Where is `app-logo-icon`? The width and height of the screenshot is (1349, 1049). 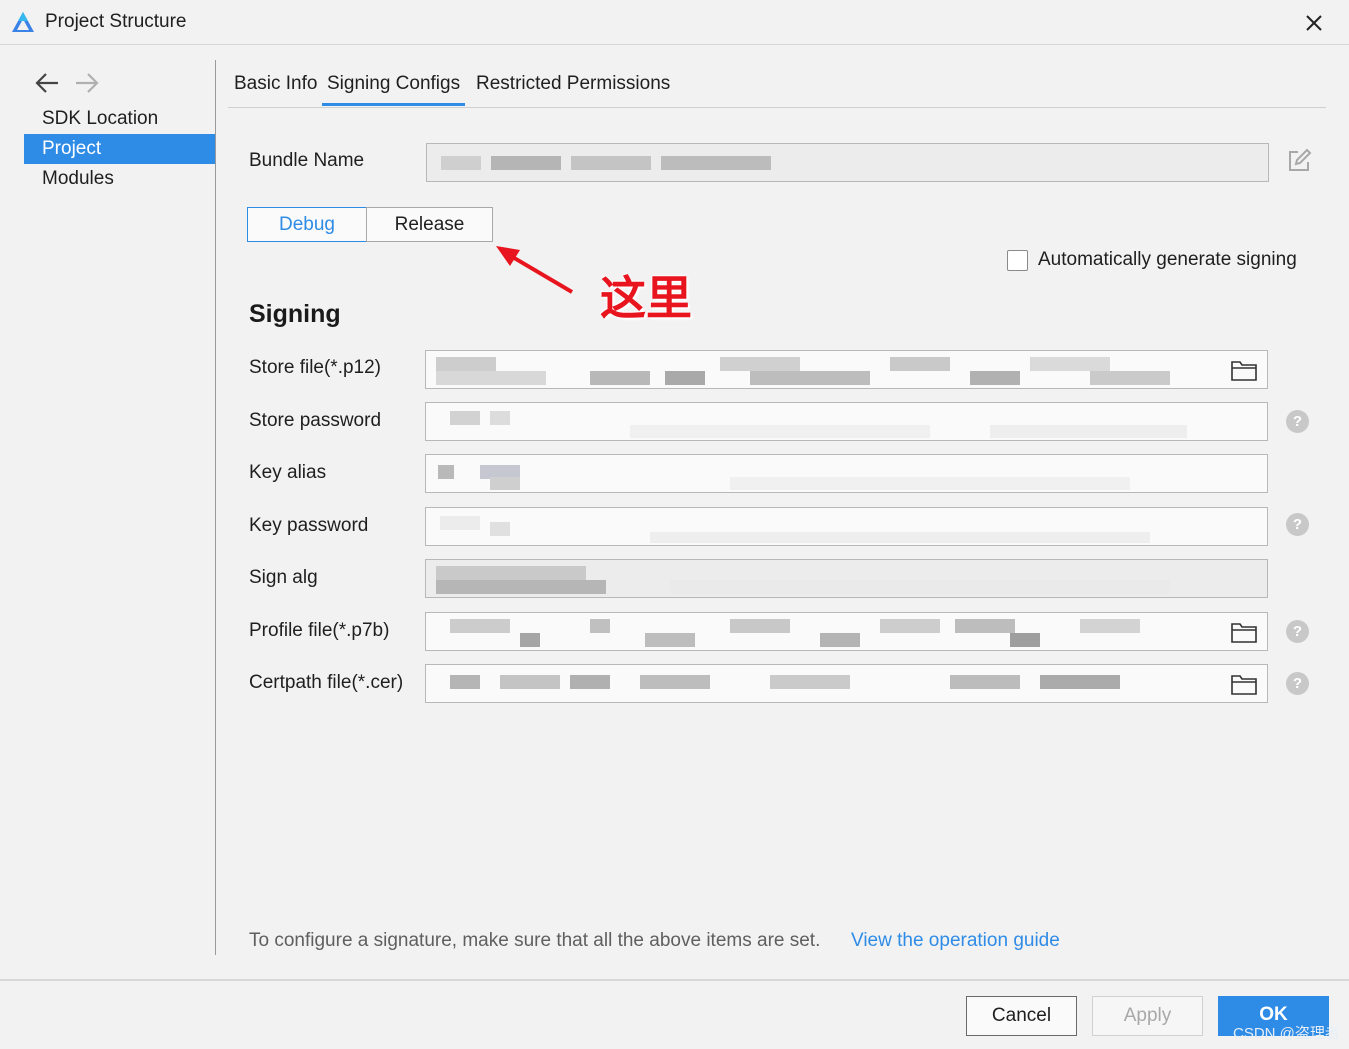
app-logo-icon is located at coordinates (23, 22).